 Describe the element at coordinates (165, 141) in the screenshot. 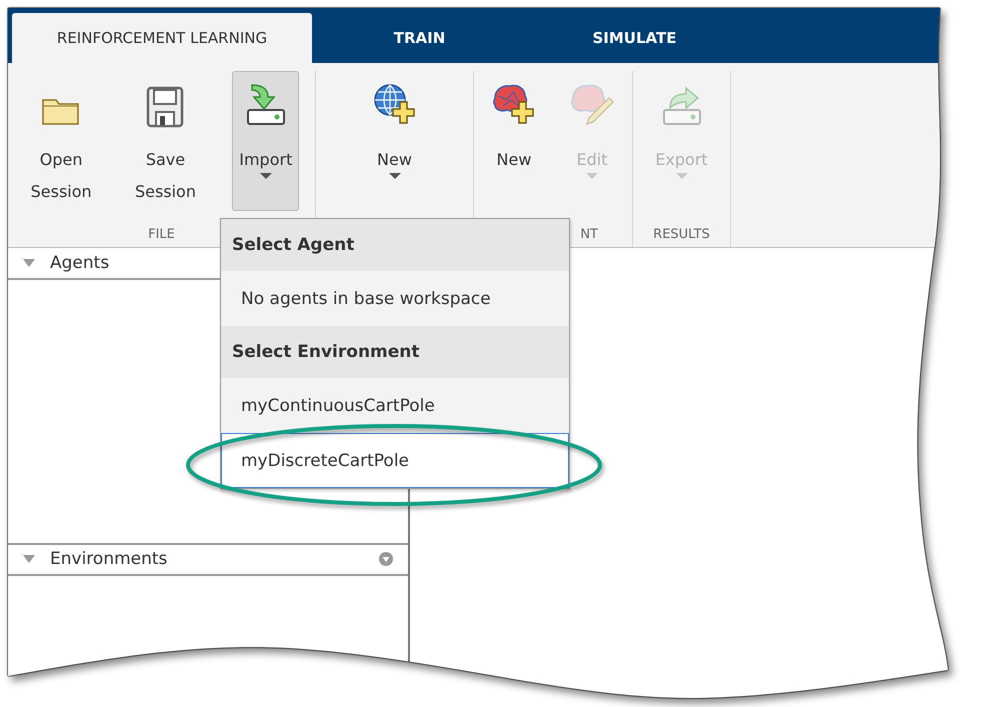

I see `ribbon-button: Save Session` at that location.